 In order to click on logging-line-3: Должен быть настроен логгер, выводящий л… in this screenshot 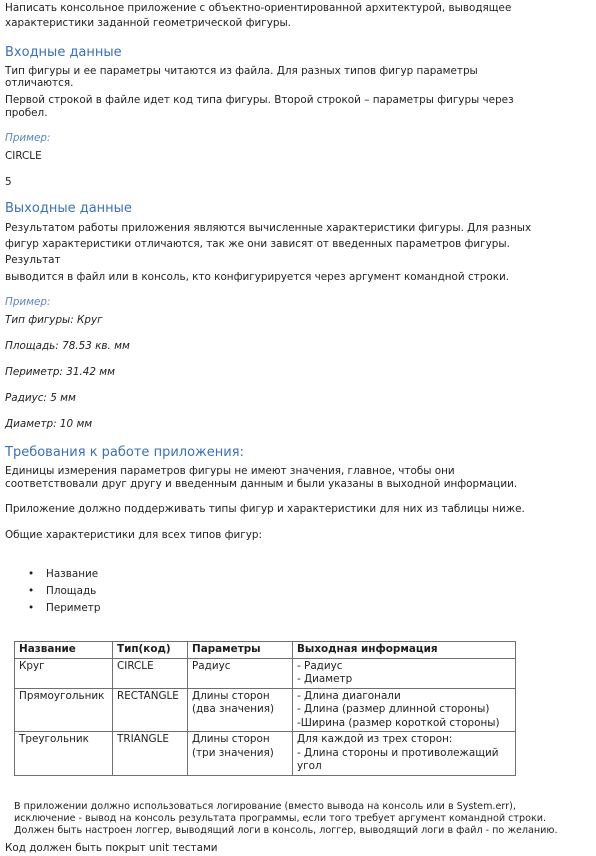, I will do `click(286, 830)`.